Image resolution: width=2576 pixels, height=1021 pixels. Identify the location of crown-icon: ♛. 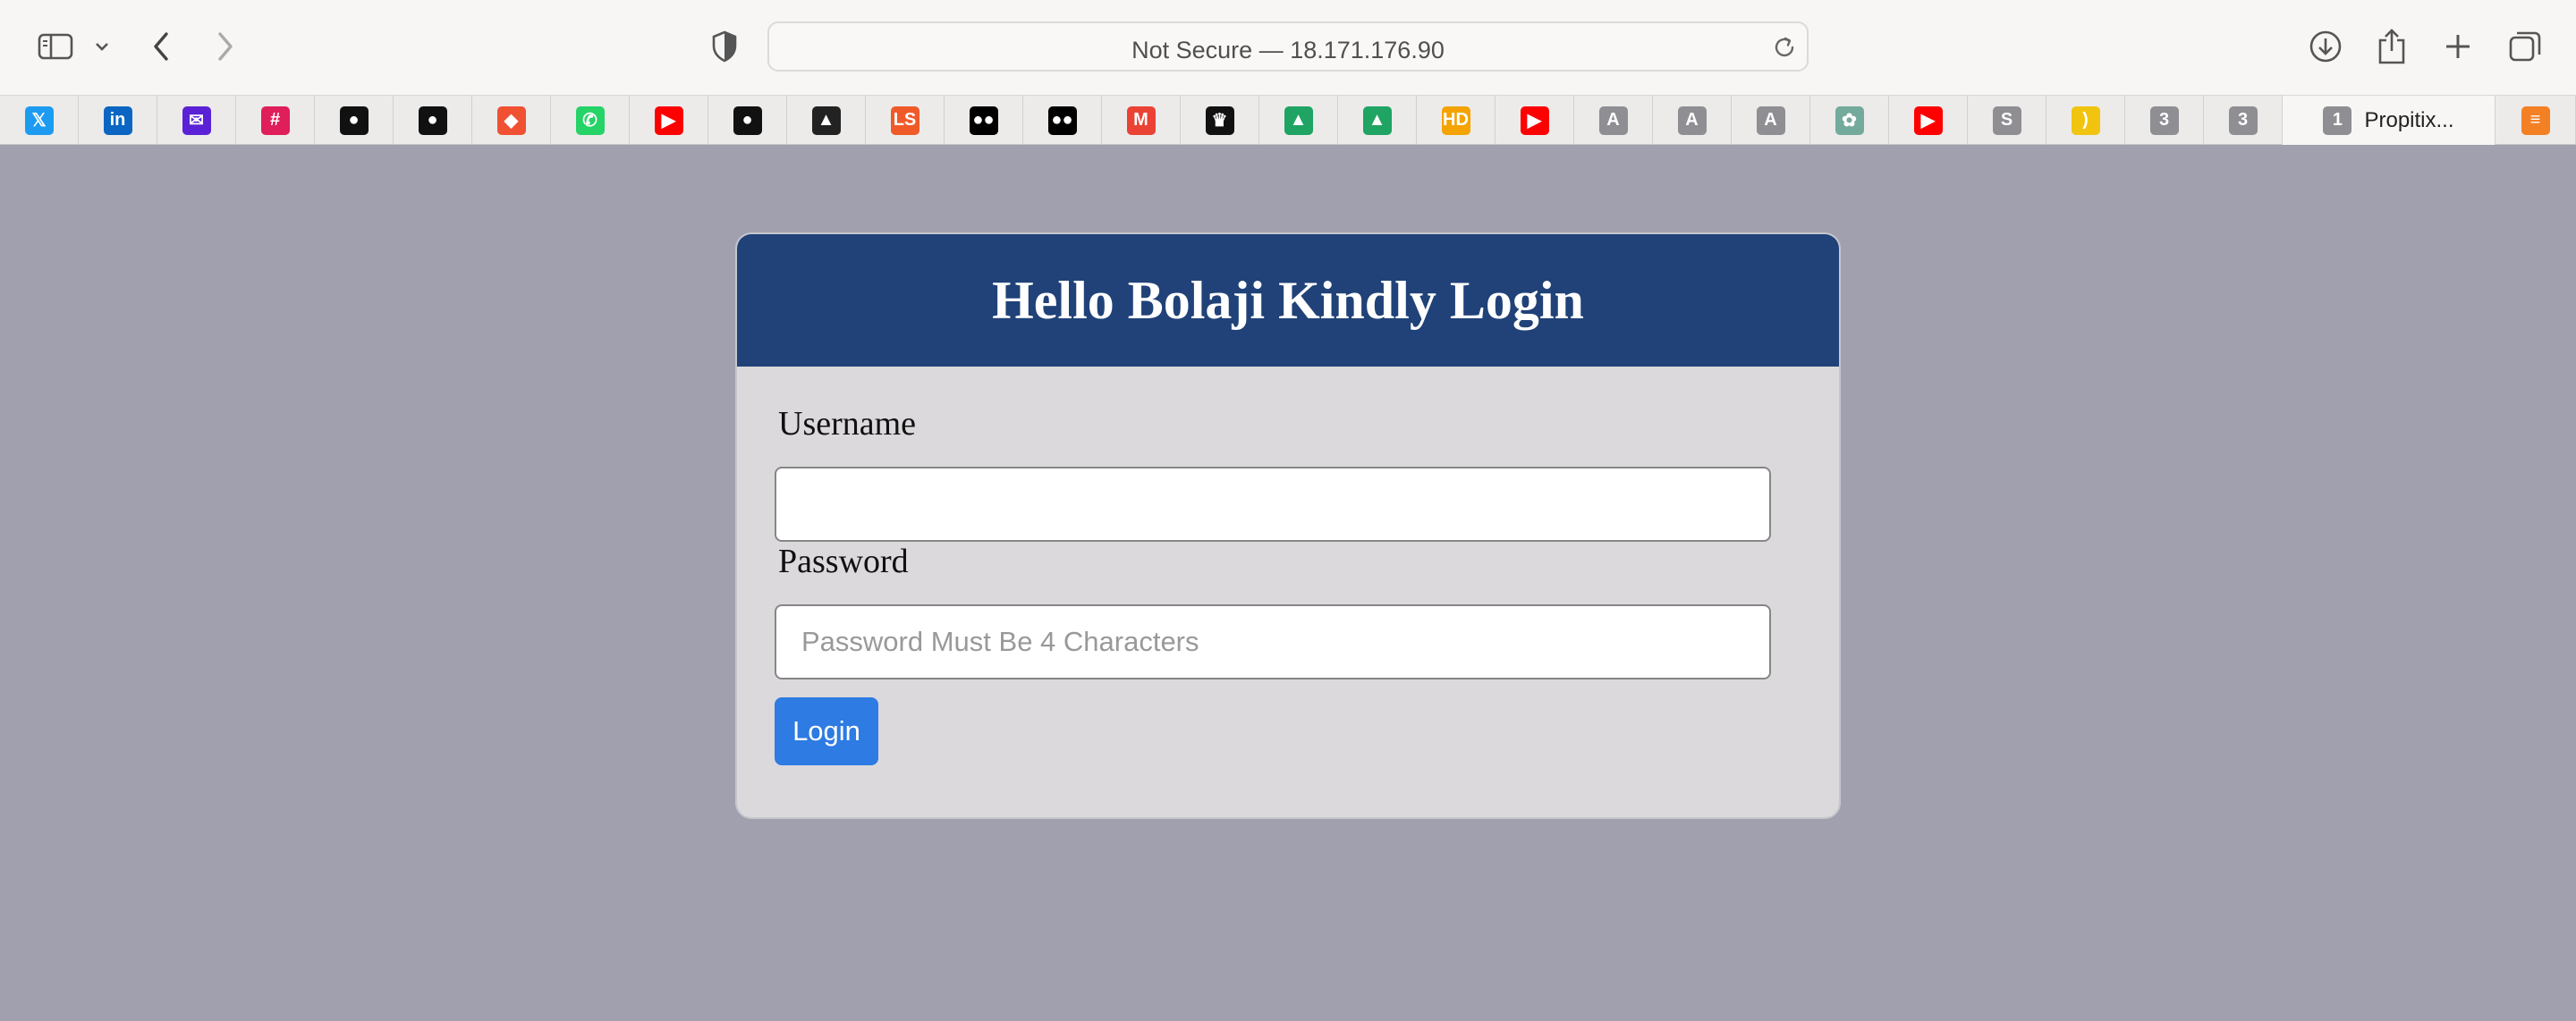
(1219, 120).